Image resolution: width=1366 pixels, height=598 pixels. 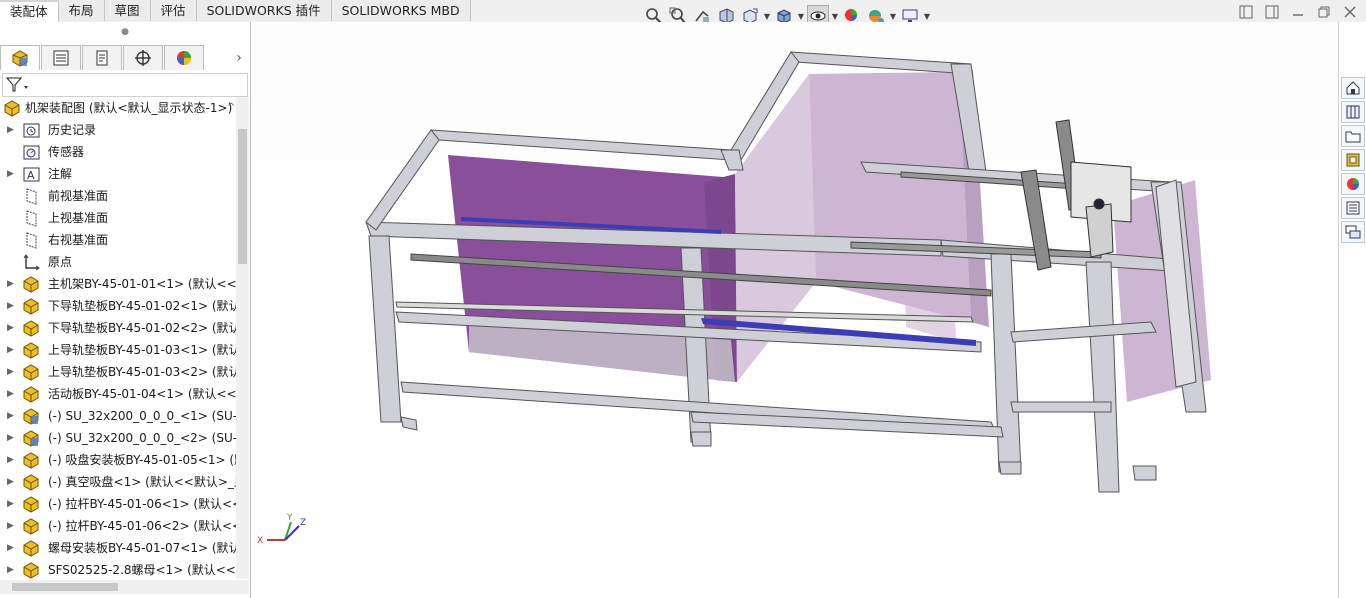 I want to click on forum-icon, so click(x=1353, y=232).